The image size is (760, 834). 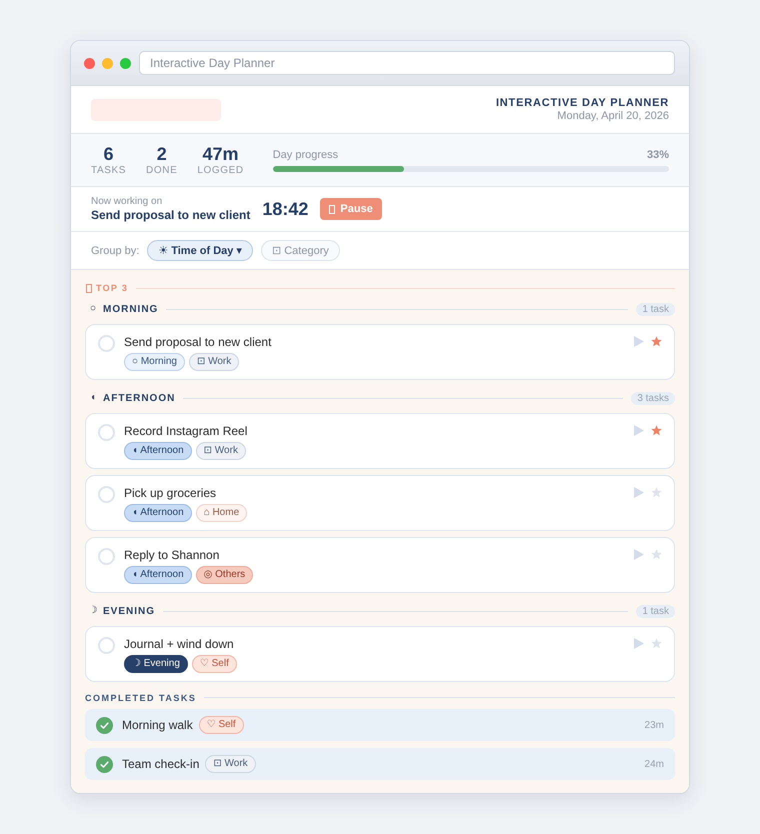 What do you see at coordinates (200, 250) in the screenshot?
I see `group-by-option: ☀ Time of Day ▾` at bounding box center [200, 250].